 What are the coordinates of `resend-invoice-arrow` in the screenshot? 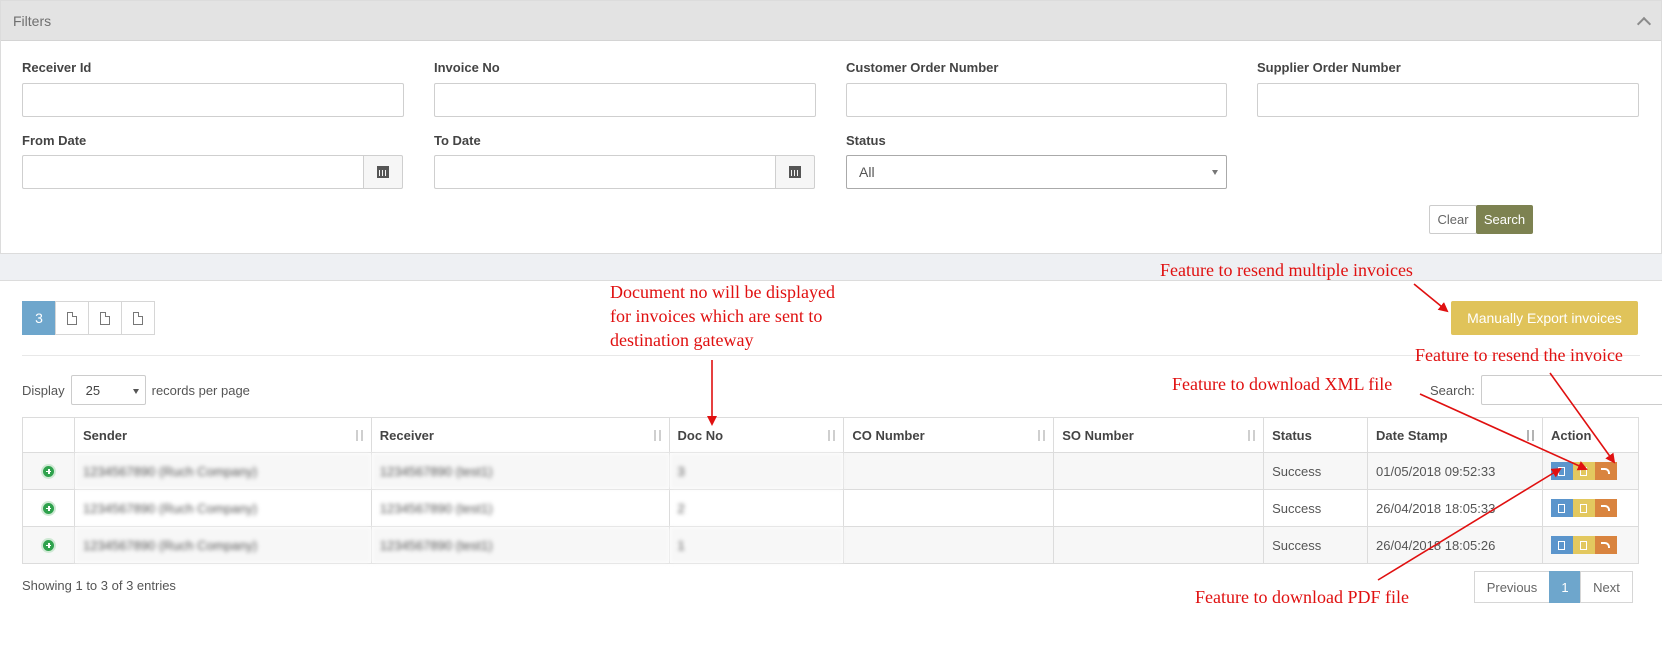 It's located at (1582, 418).